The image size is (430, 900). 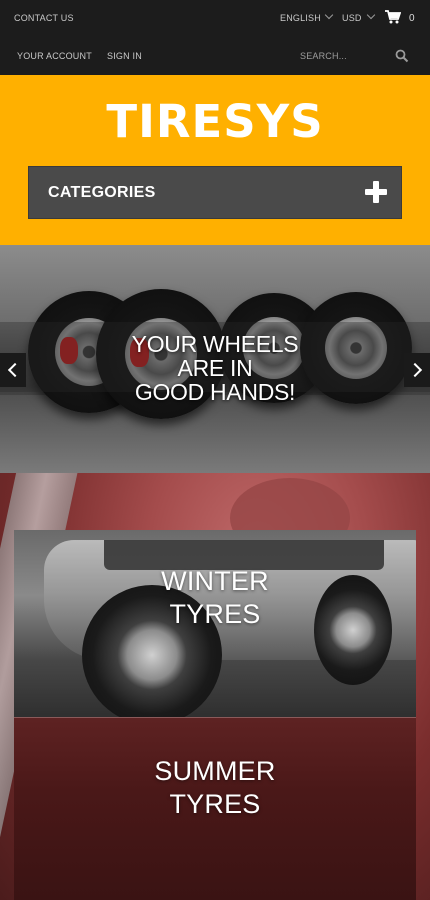 I want to click on contact-us-link: CONTACT US, so click(x=44, y=18).